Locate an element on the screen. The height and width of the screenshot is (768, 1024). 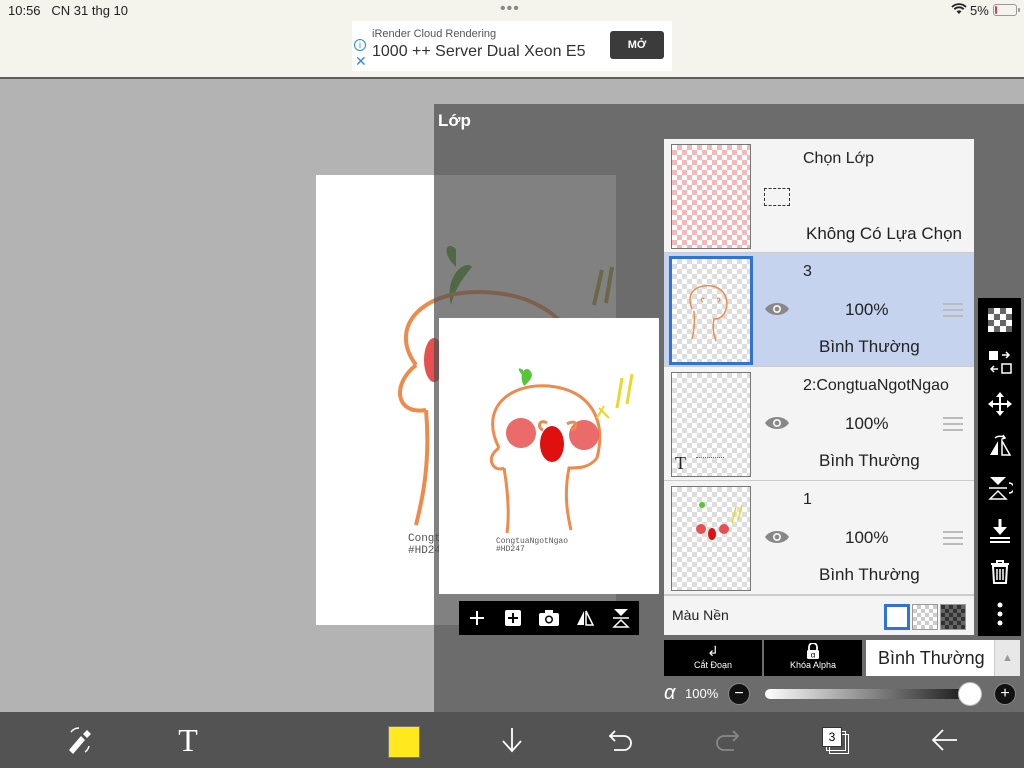
opacity-value: 100% is located at coordinates (702, 693).